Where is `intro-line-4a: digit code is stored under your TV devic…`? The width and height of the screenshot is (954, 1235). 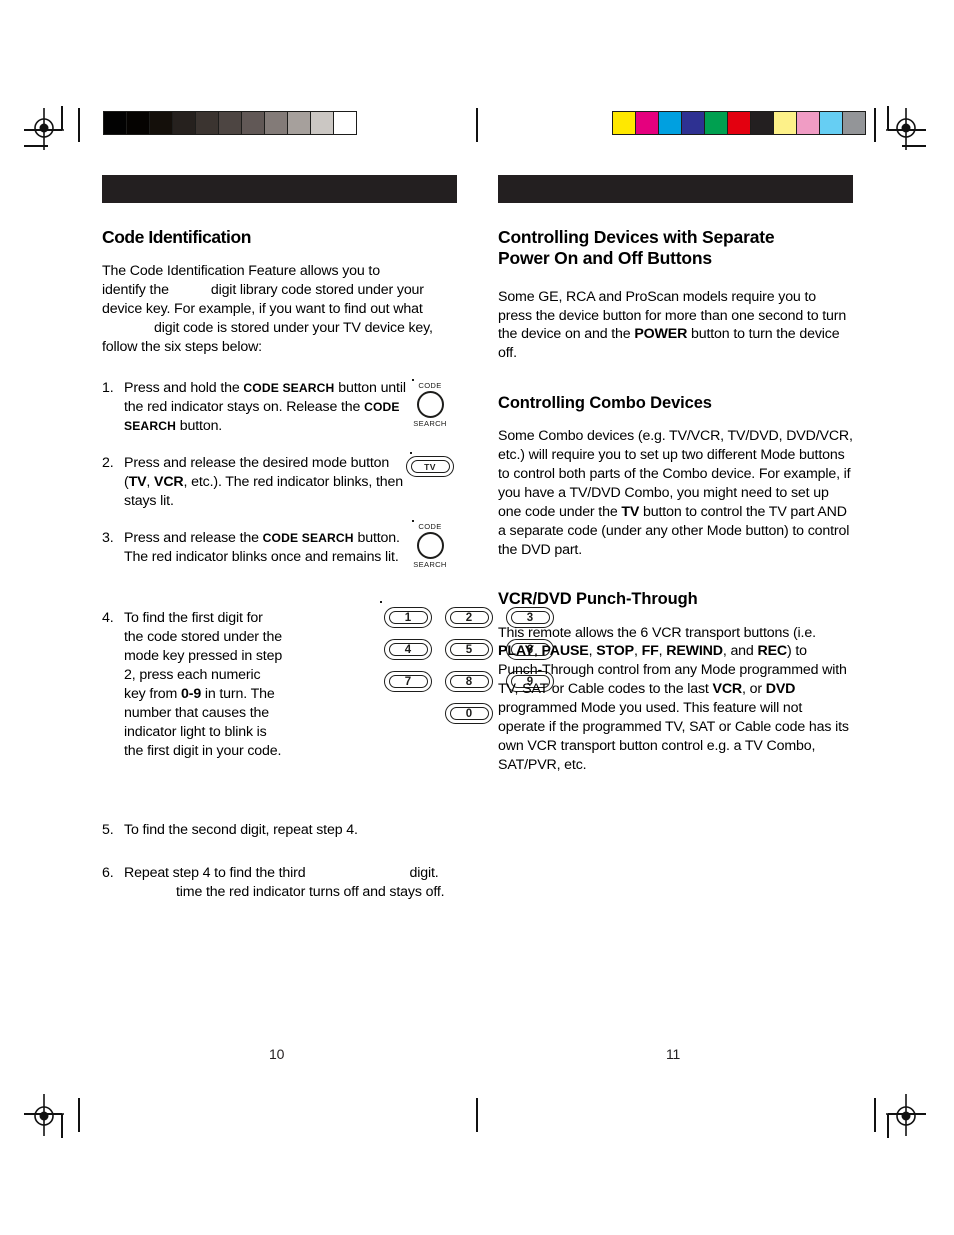
intro-line-4a: digit code is stored under your TV devic… is located at coordinates (293, 327).